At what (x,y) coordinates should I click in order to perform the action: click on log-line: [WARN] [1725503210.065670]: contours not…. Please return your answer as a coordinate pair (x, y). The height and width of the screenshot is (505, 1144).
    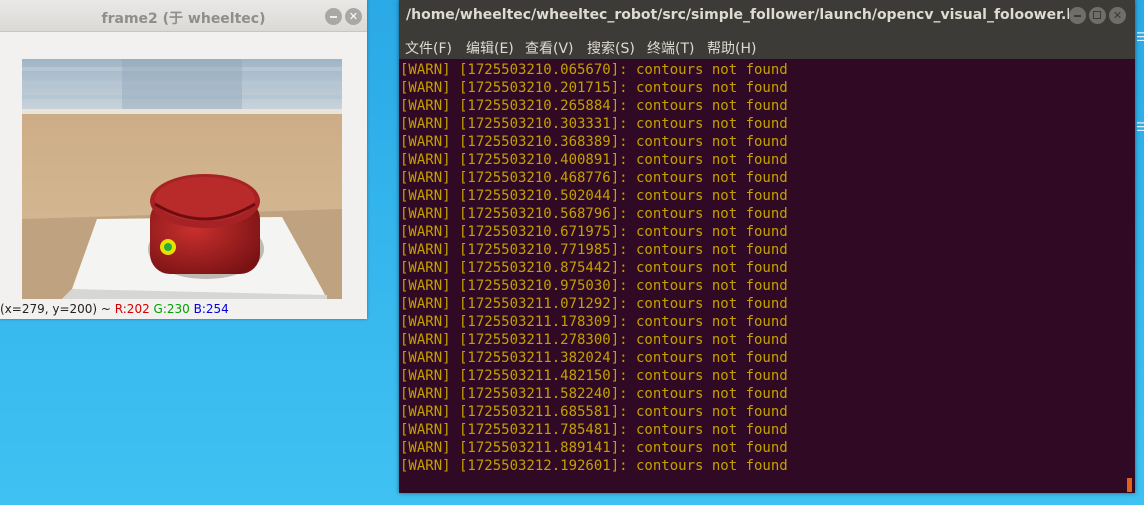
    Looking at the image, I should click on (594, 70).